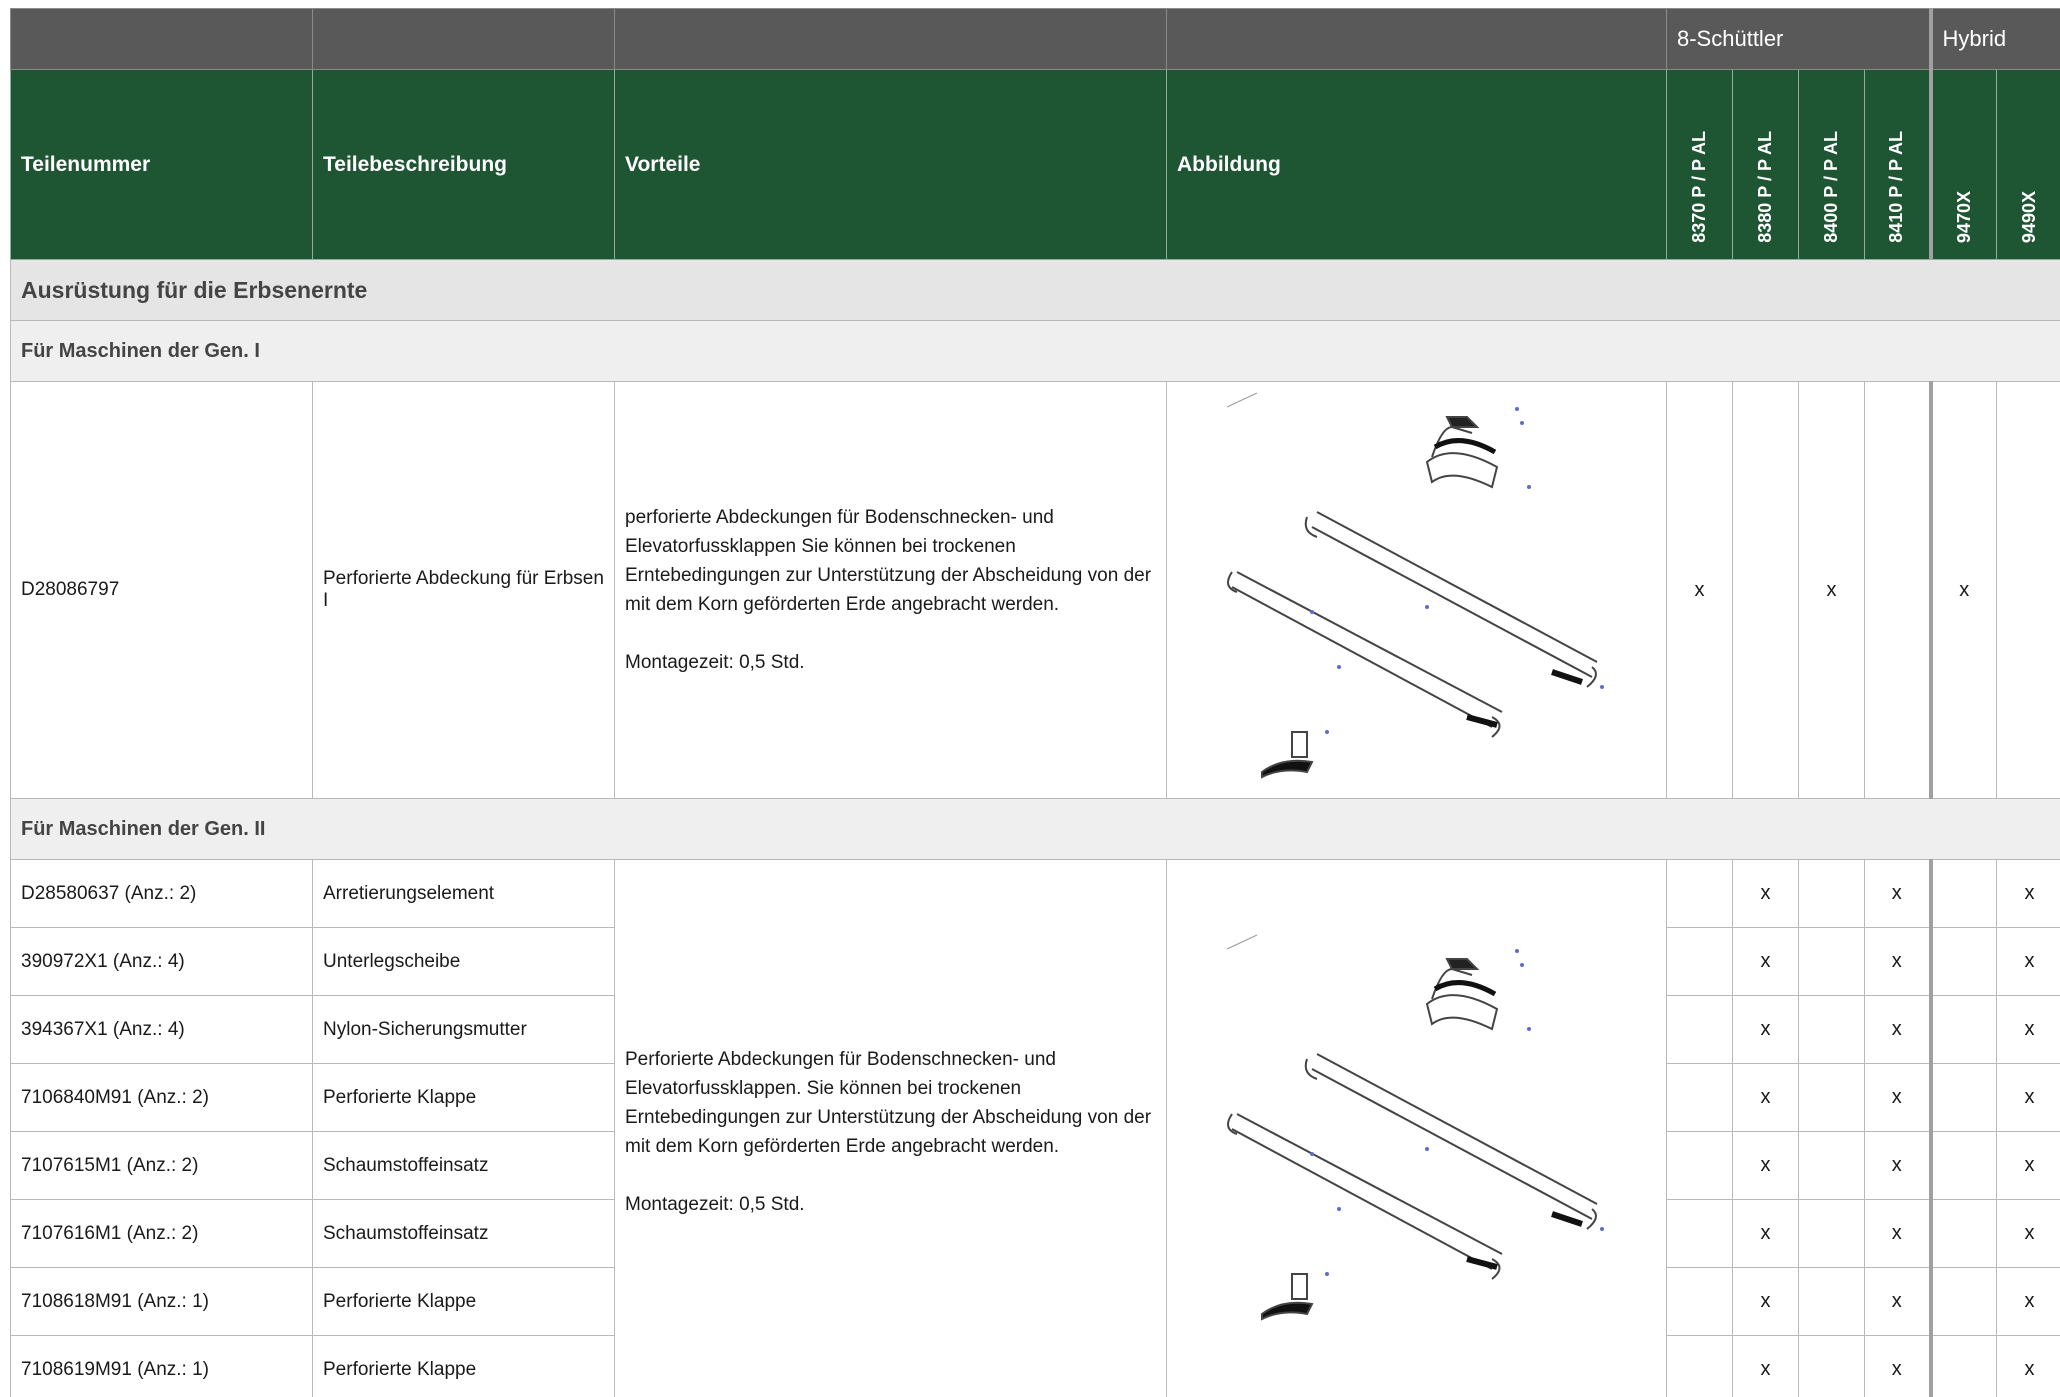  Describe the element at coordinates (1831, 590) in the screenshot. I see `fitment-8400: x` at that location.